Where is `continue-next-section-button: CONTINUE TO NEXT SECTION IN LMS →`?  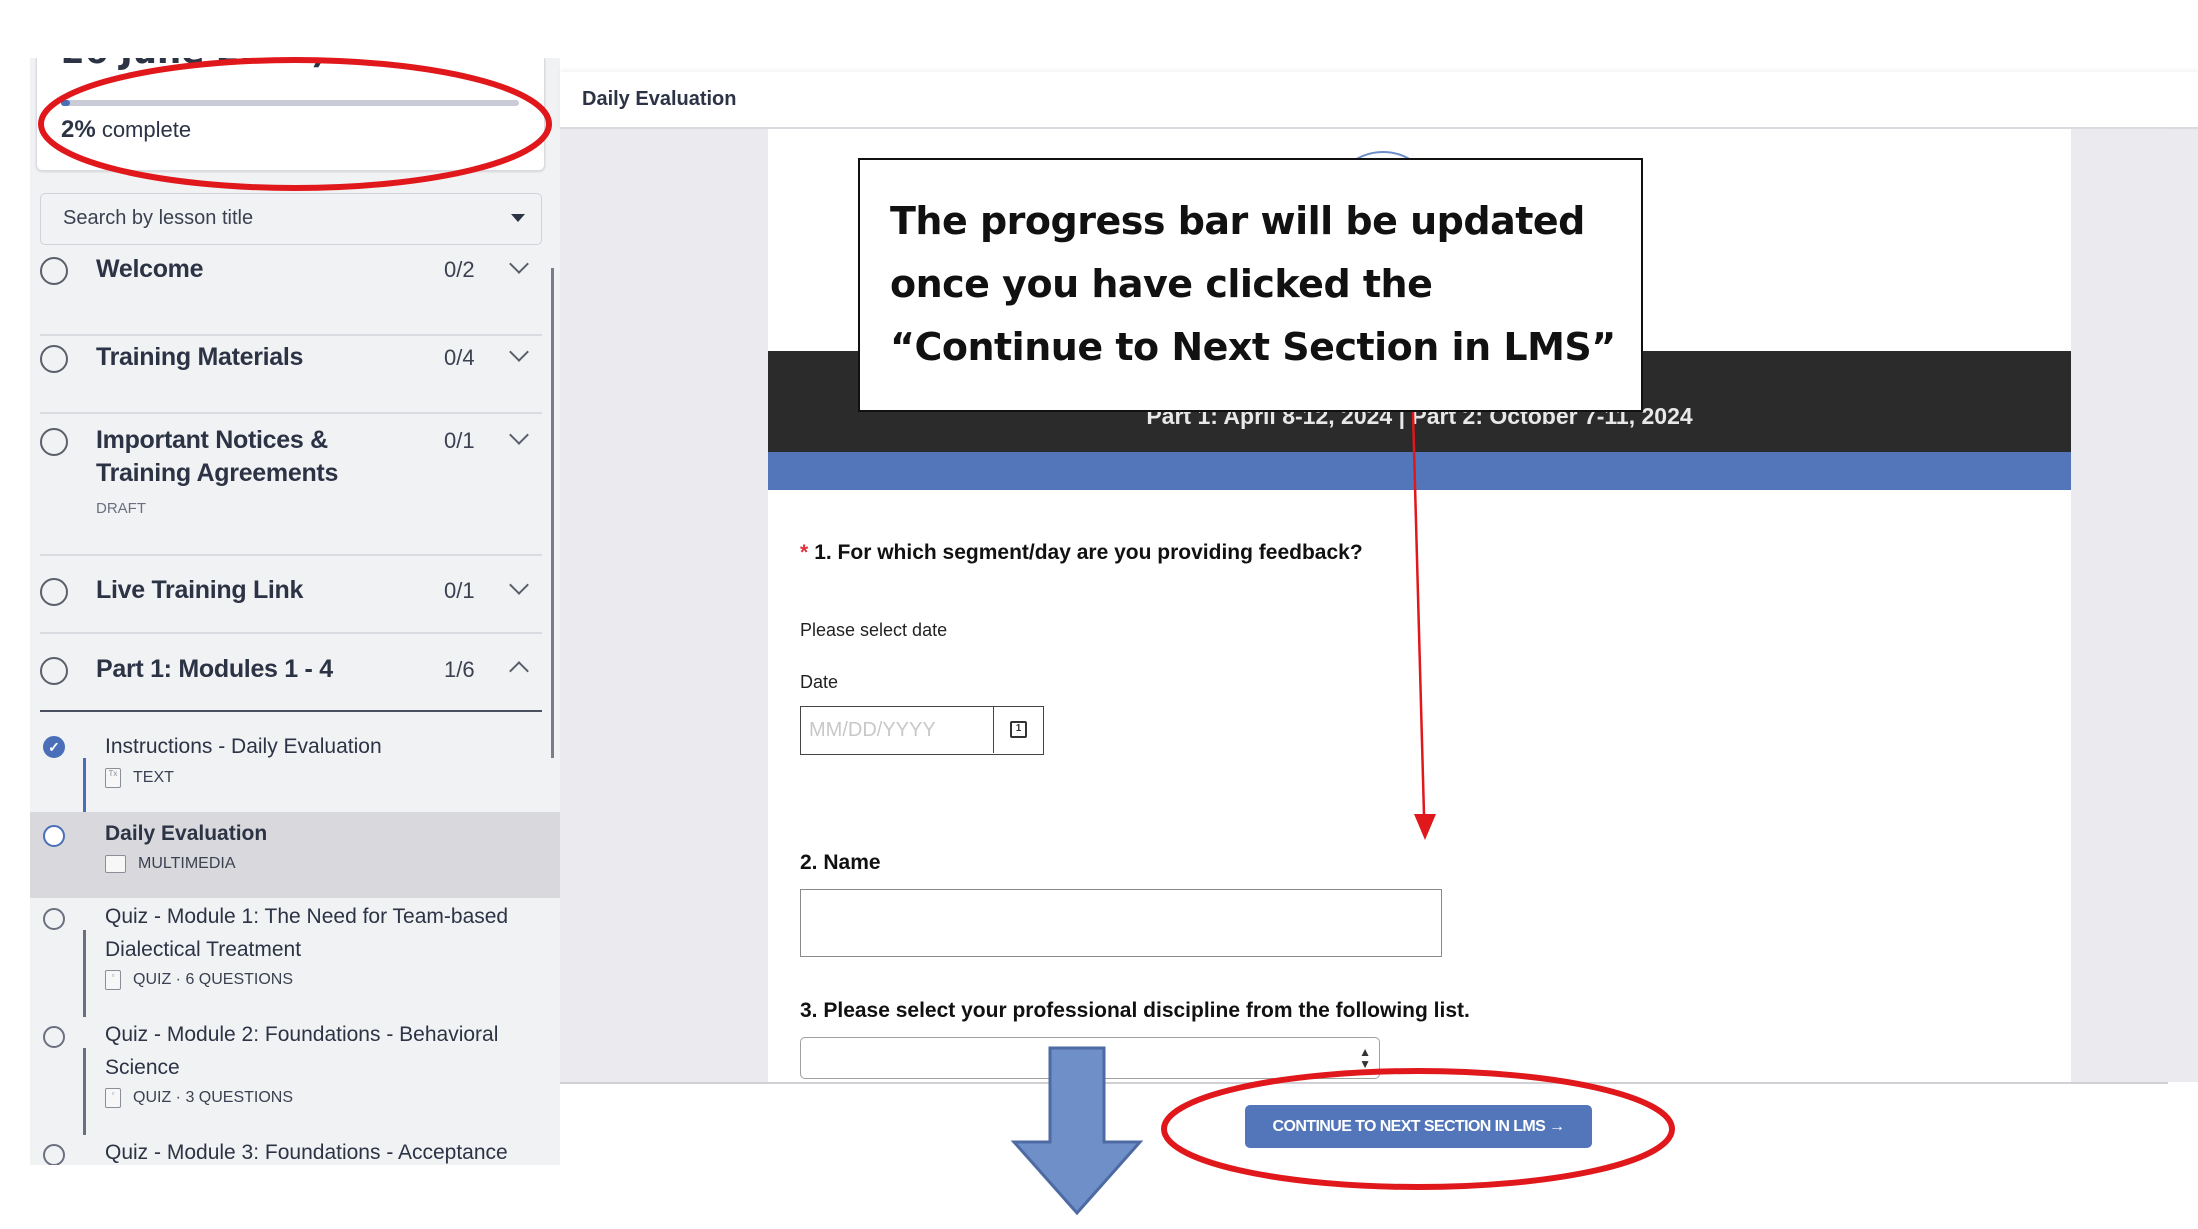
continue-next-section-button: CONTINUE TO NEXT SECTION IN LMS → is located at coordinates (1418, 1126).